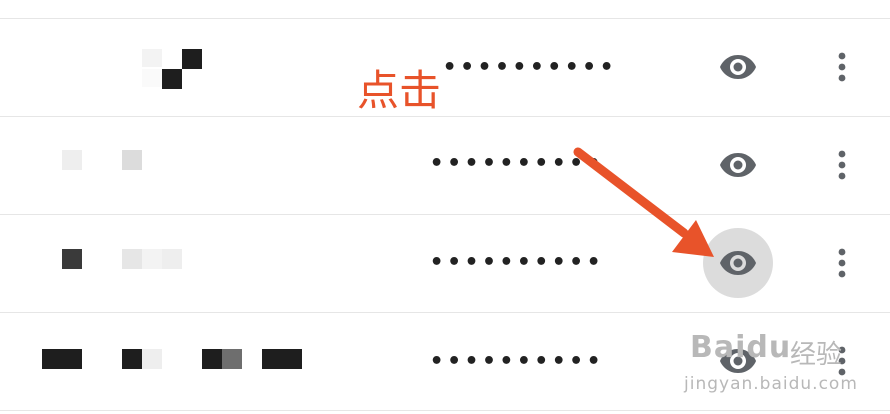 This screenshot has width=890, height=414. I want to click on watermark-name: 经验, so click(816, 355).